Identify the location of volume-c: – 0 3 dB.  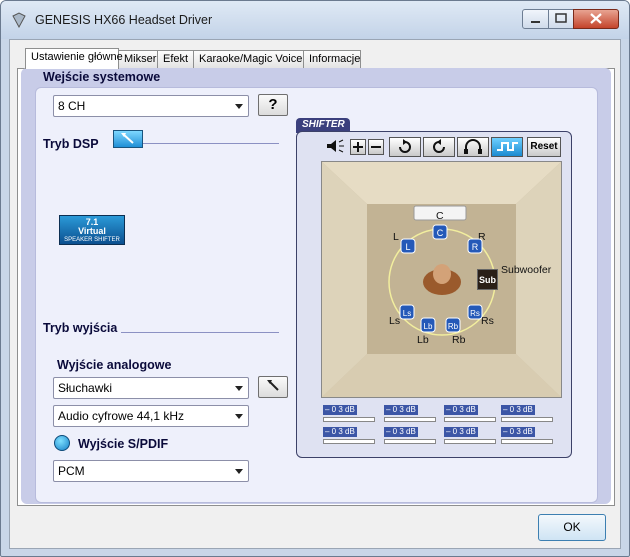
(412, 413).